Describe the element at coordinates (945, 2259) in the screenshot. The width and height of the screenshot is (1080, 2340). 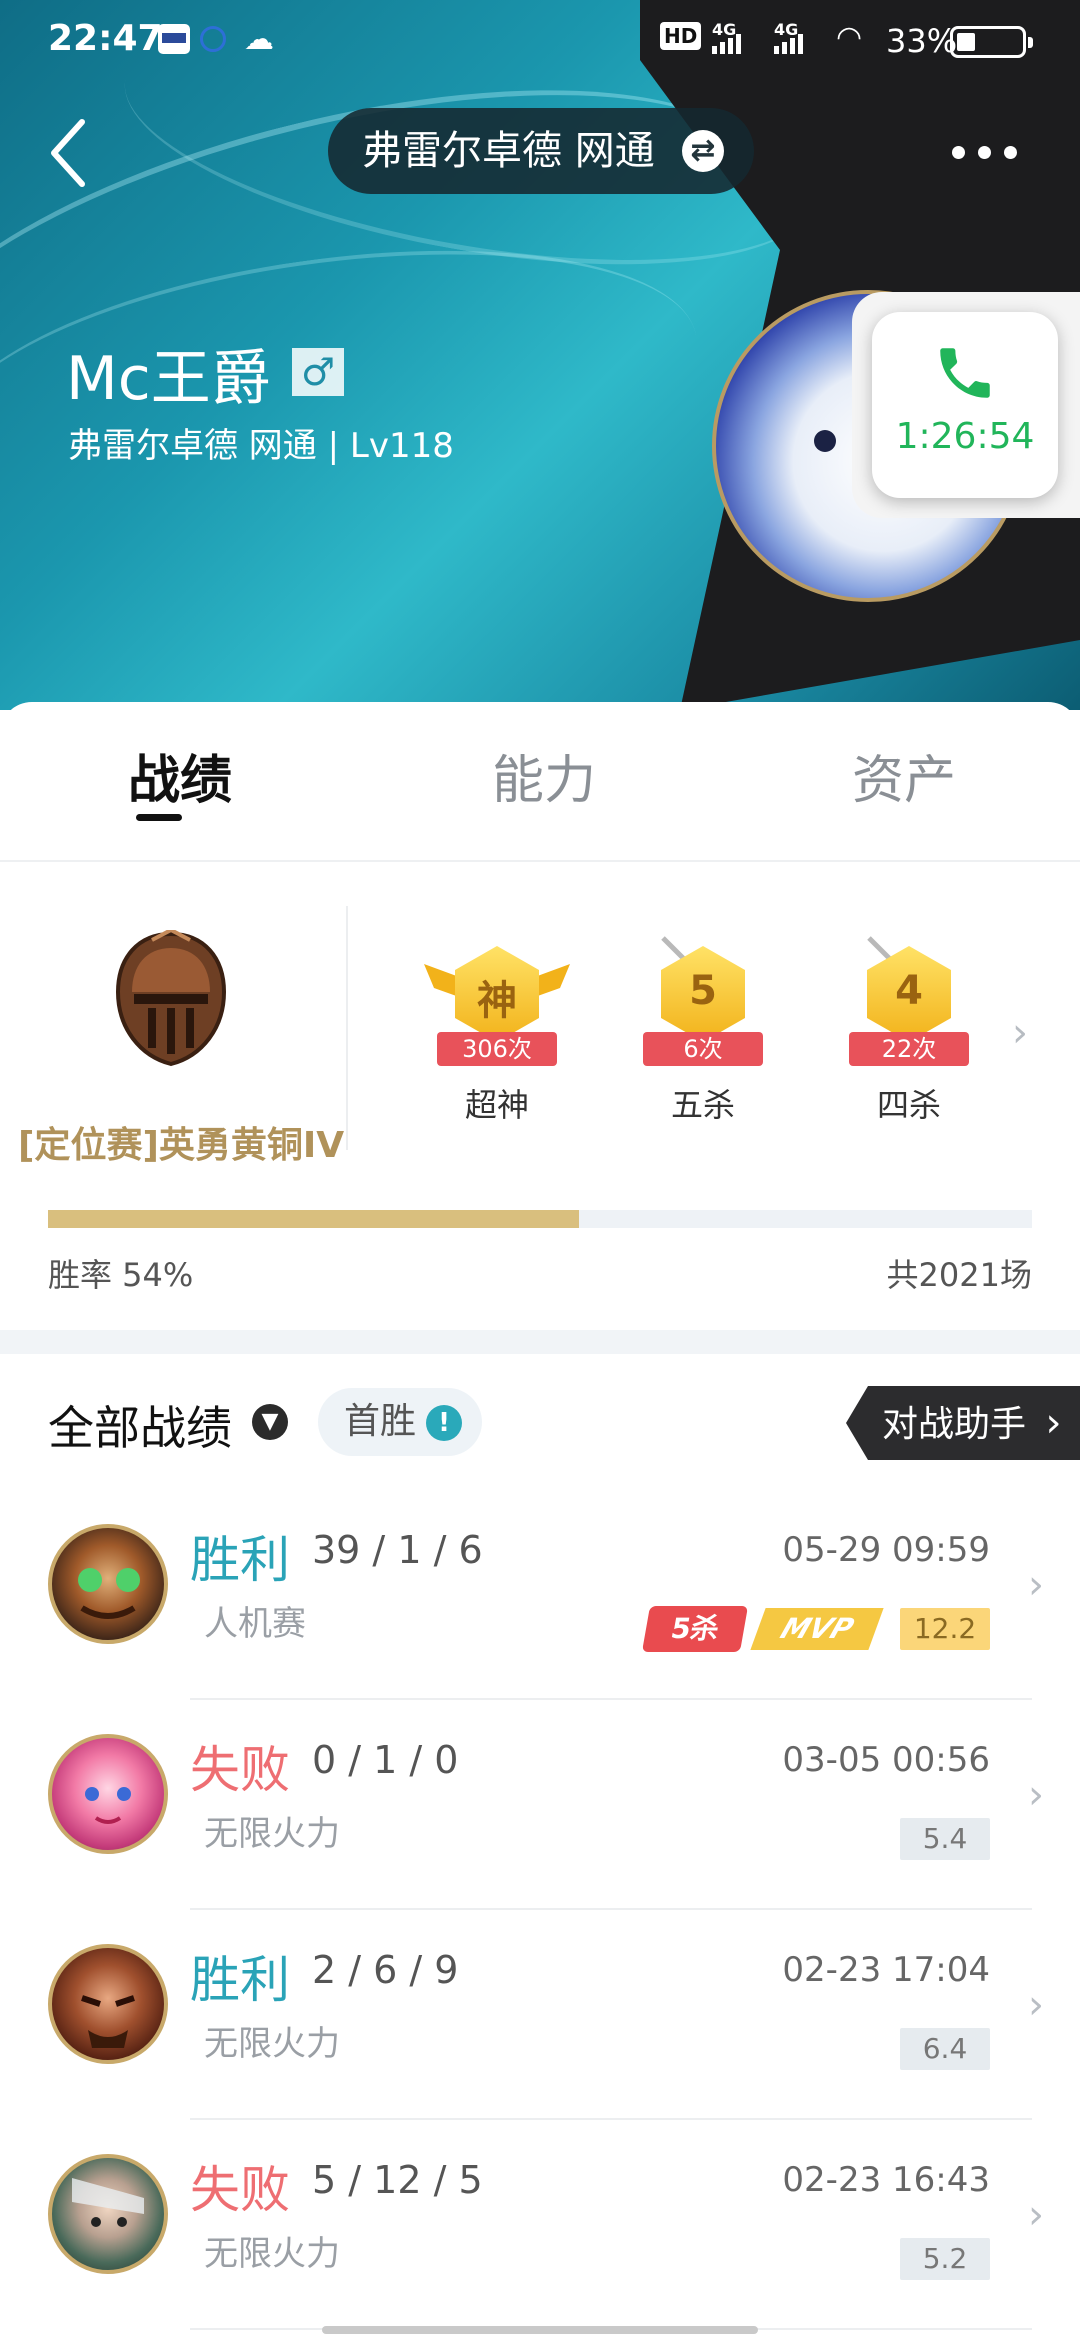
I see `match-score: 5.2` at that location.